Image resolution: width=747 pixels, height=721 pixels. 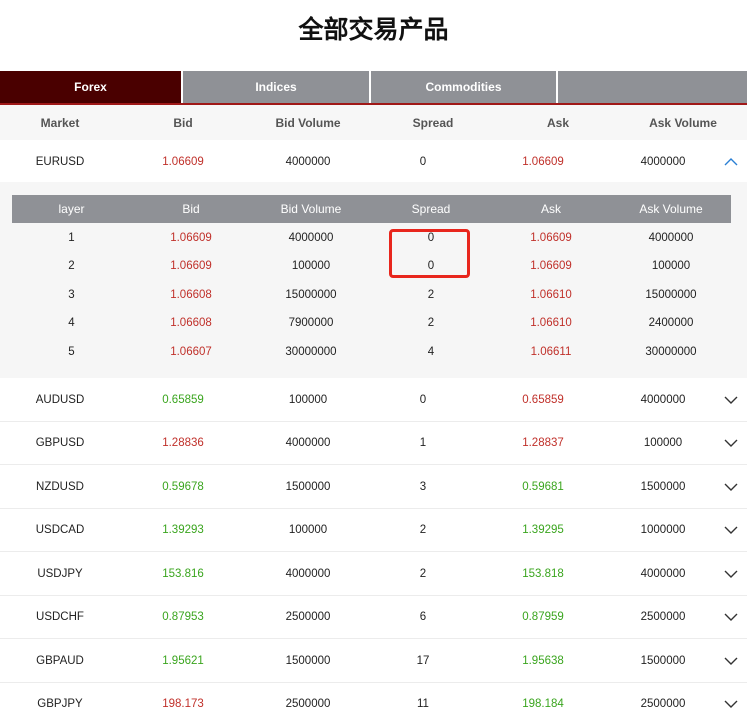 What do you see at coordinates (663, 443) in the screenshot?
I see `ask-volume-cell: 100000` at bounding box center [663, 443].